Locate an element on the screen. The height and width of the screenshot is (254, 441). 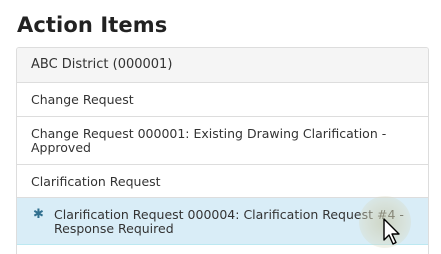
group-change-request: Change Request is located at coordinates (222, 100).